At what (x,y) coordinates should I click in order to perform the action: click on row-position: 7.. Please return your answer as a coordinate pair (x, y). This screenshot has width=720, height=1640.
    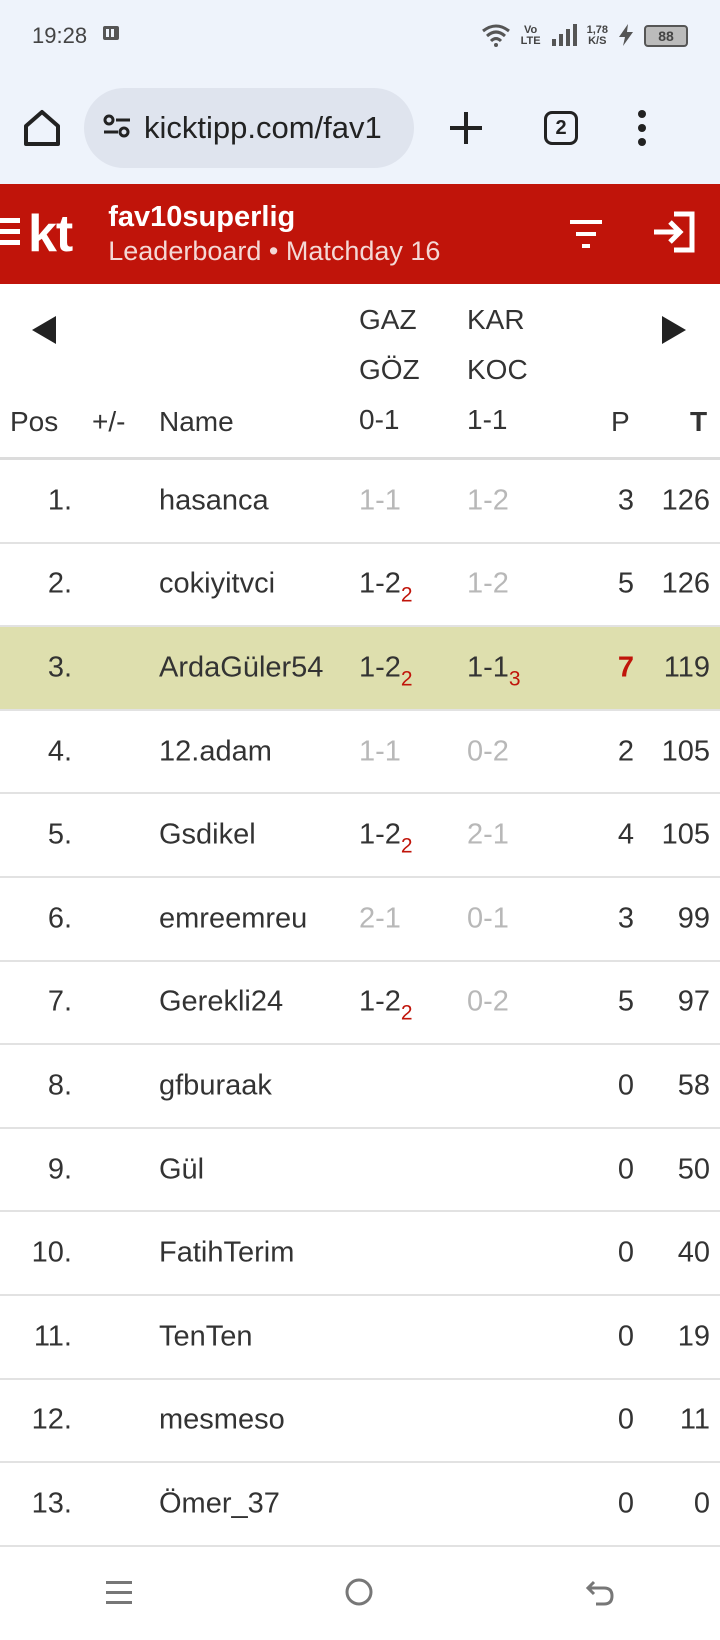
    Looking at the image, I should click on (59, 1001).